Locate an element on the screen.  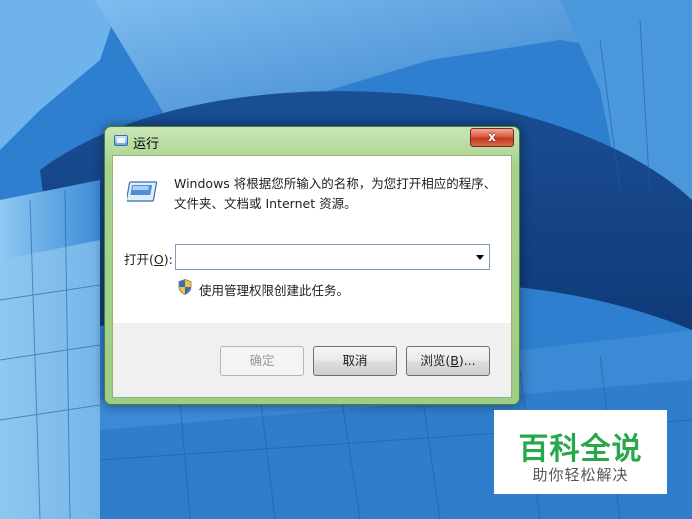
watermark-subtitle: 助你轻松解决 is located at coordinates (580, 475).